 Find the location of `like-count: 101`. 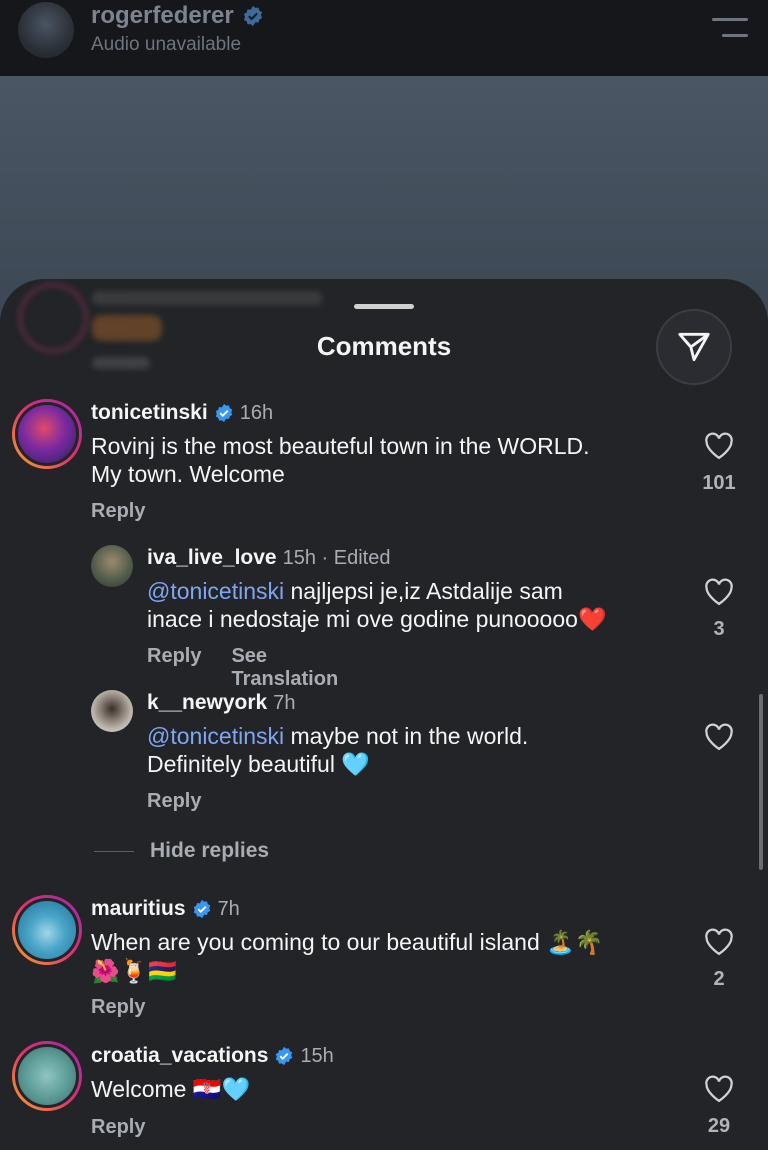

like-count: 101 is located at coordinates (719, 483).